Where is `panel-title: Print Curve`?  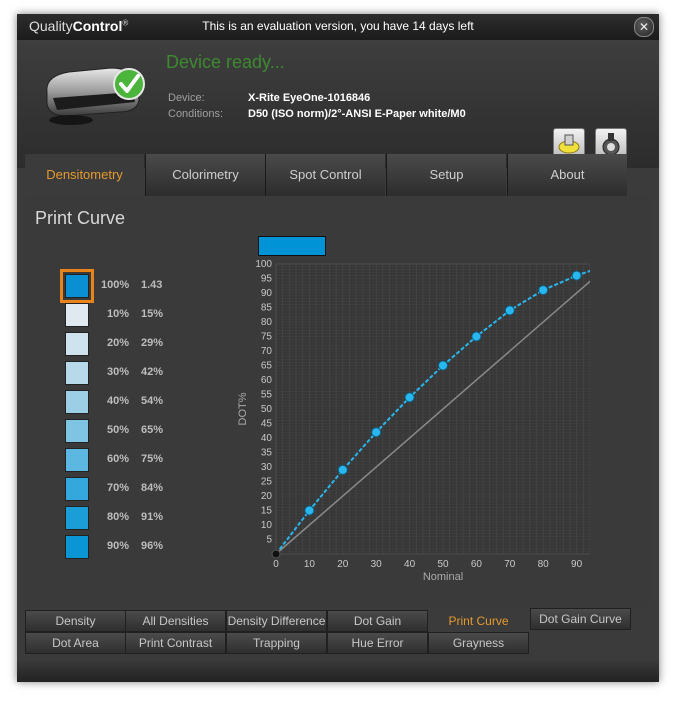
panel-title: Print Curve is located at coordinates (80, 218).